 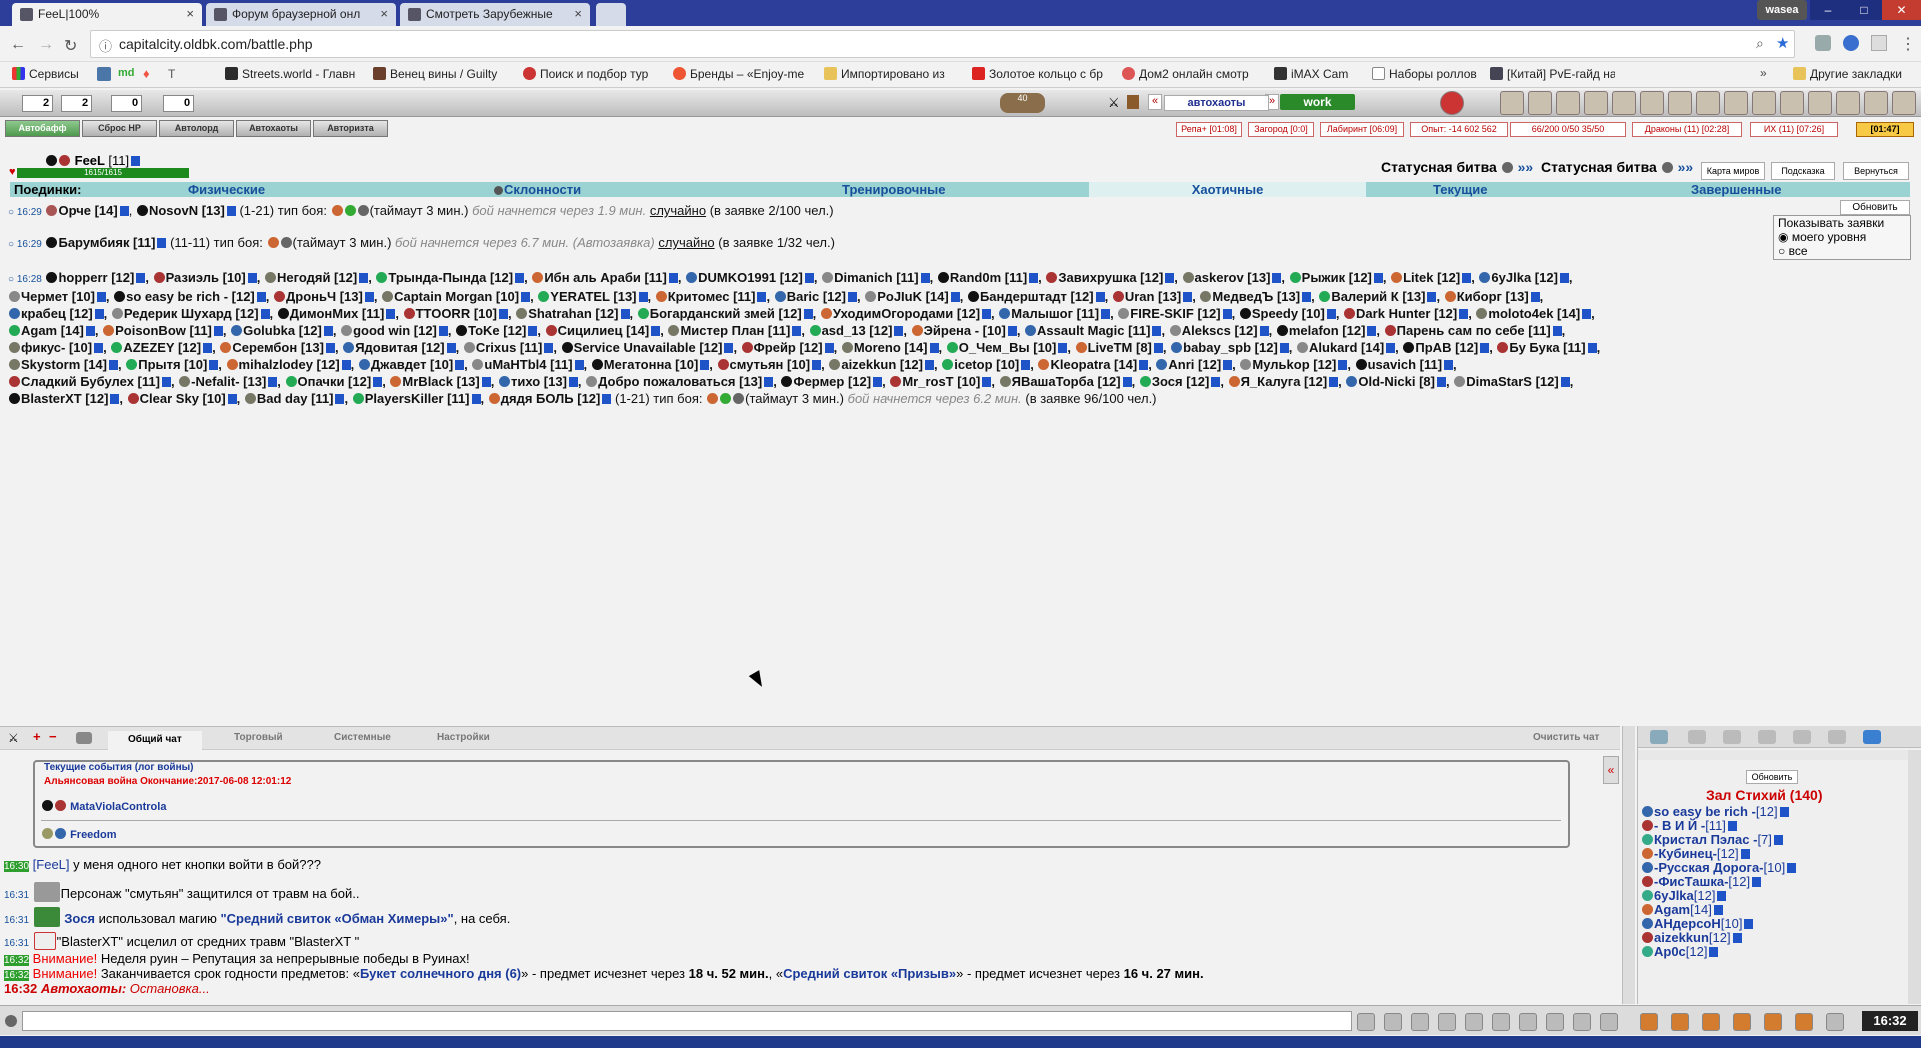 What do you see at coordinates (1336, 277) in the screenshot?
I see `chaos-player: Рыжик [12]` at bounding box center [1336, 277].